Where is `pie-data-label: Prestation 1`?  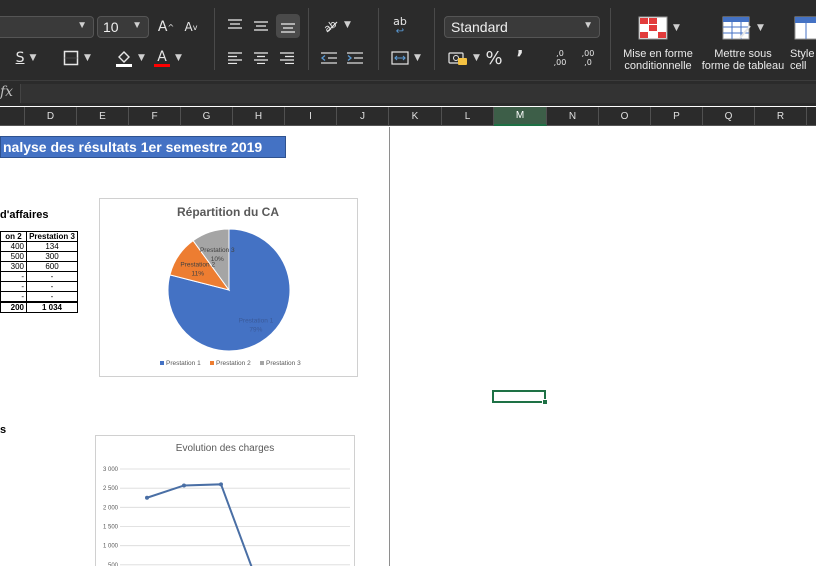
pie-data-label: Prestation 1 is located at coordinates (256, 321).